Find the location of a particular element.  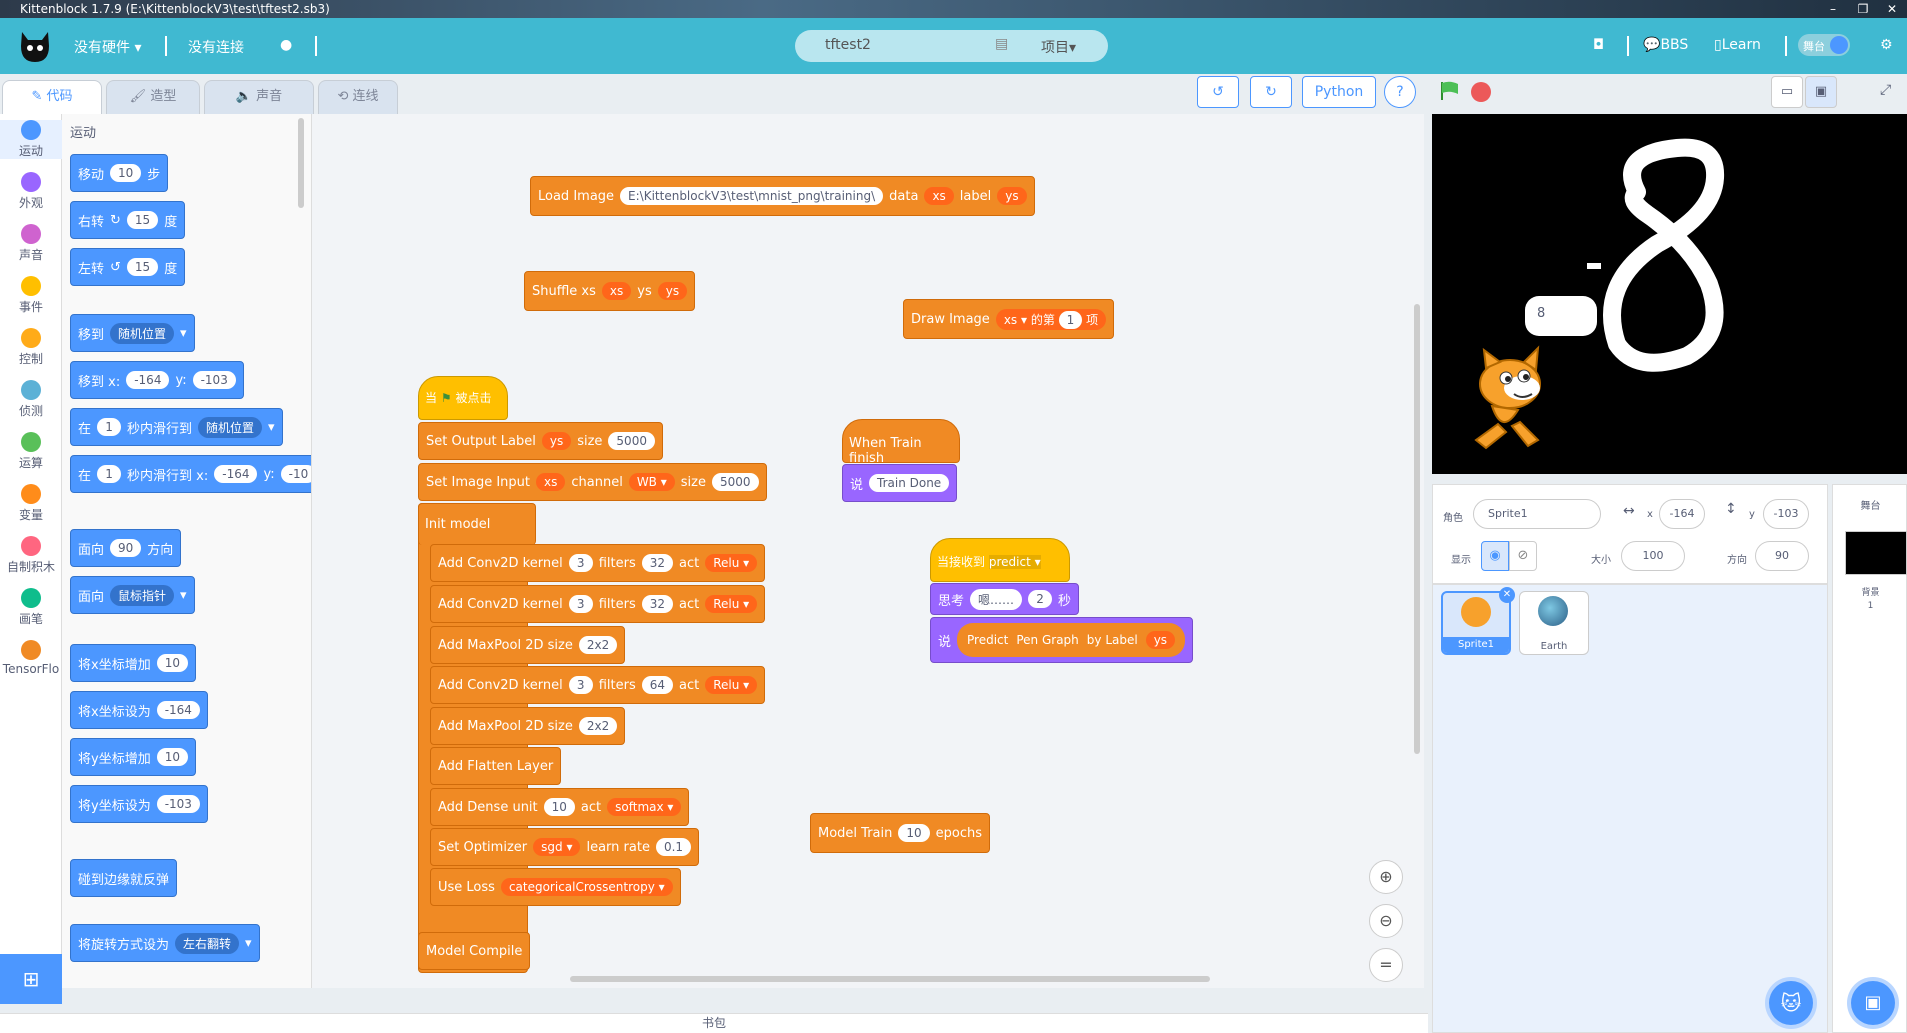

small-stage-button: ▭ is located at coordinates (1787, 92).